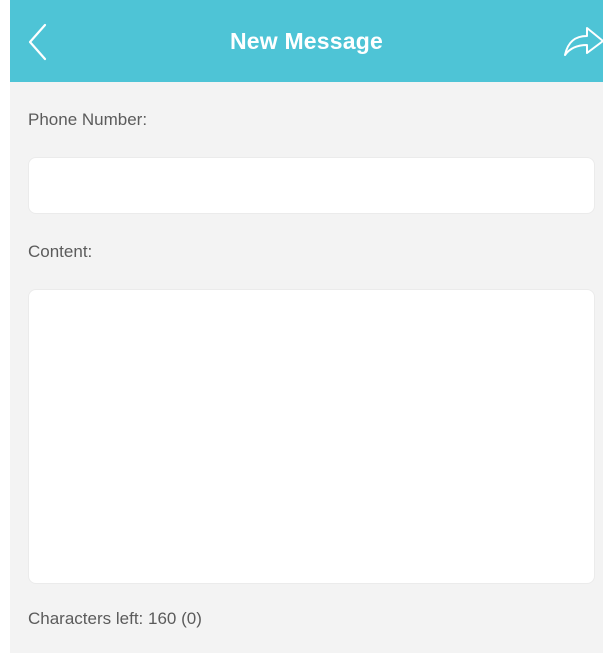 This screenshot has height=653, width=603. What do you see at coordinates (115, 618) in the screenshot?
I see `characters-left-counter: Characters left: 160 (0)` at bounding box center [115, 618].